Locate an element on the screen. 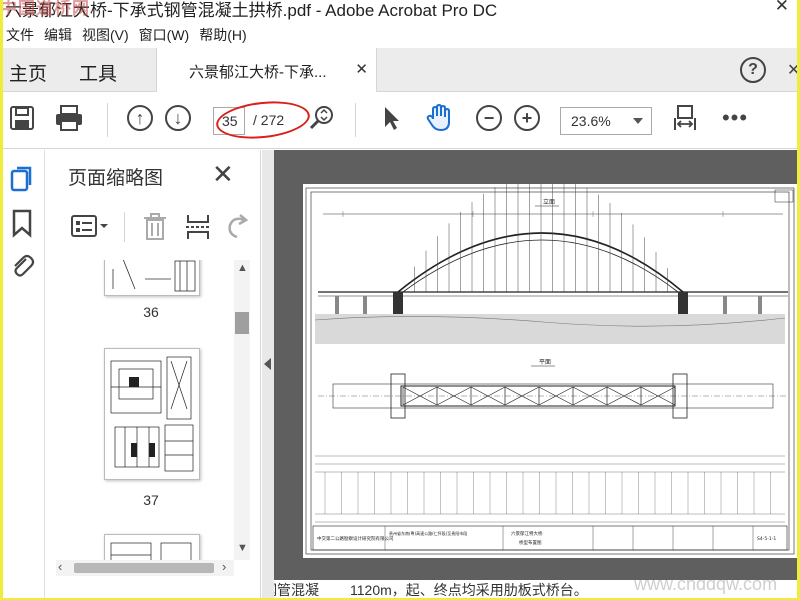  close-icon: ✕ is located at coordinates (223, 174).